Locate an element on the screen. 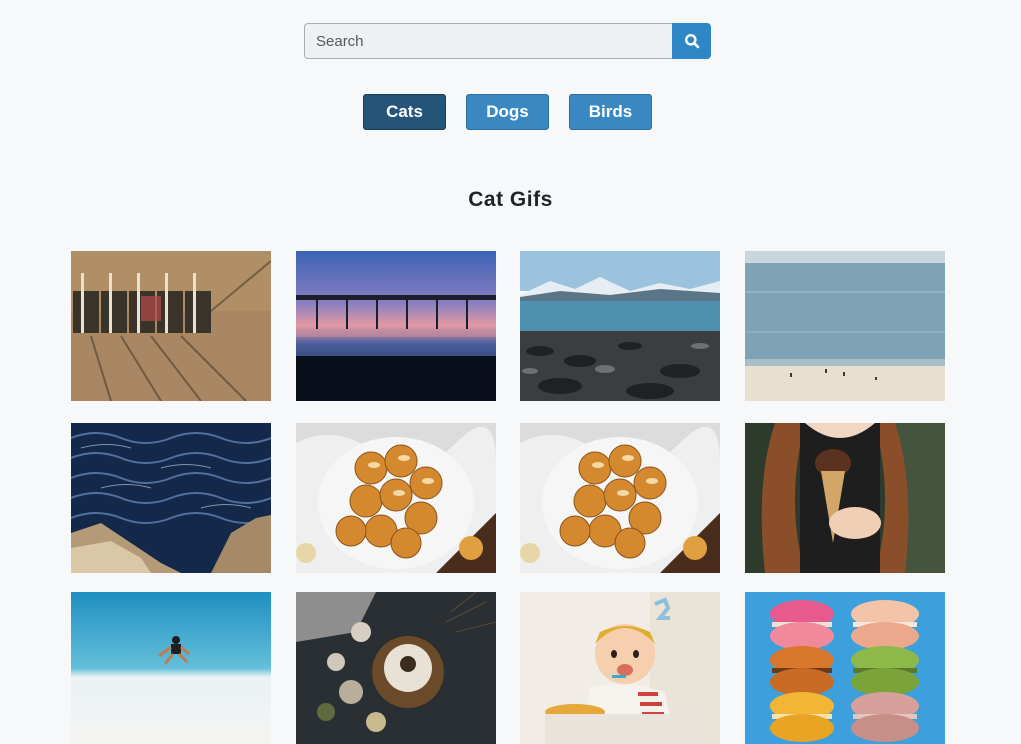 The height and width of the screenshot is (744, 1021). search-icon is located at coordinates (691, 41).